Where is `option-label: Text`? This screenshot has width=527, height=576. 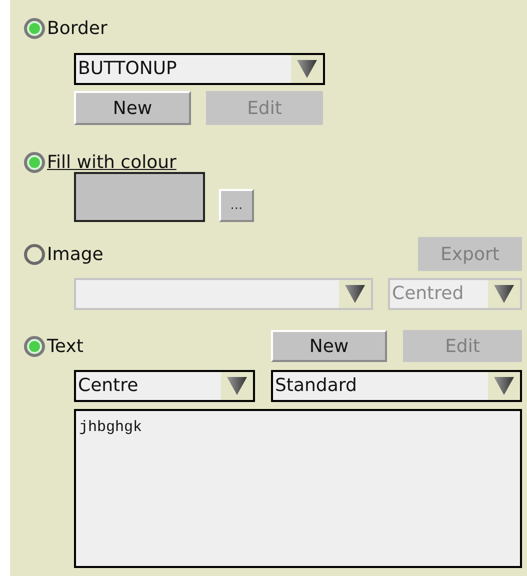 option-label: Text is located at coordinates (65, 346).